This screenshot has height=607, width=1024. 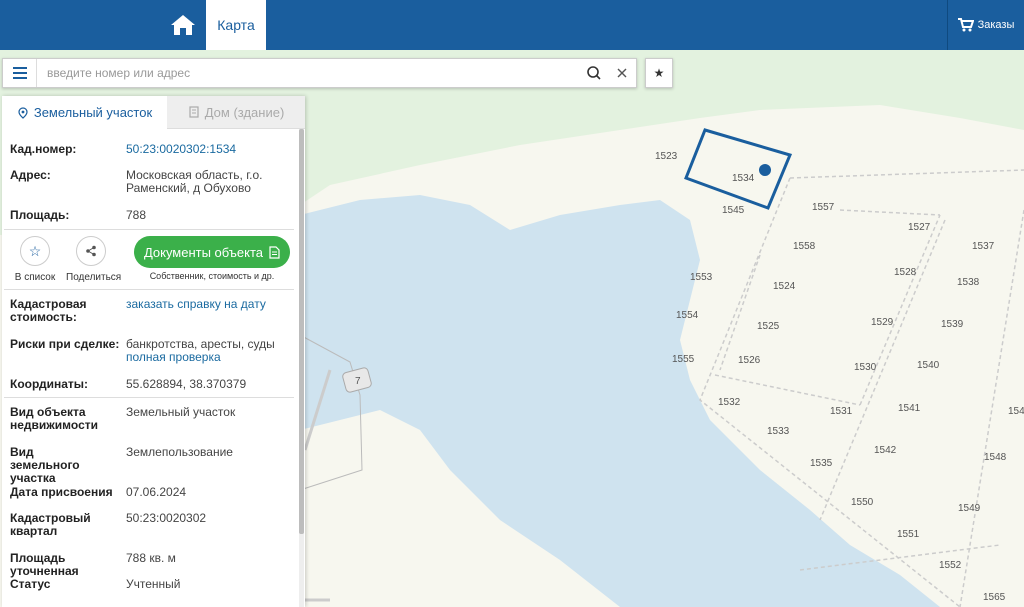 What do you see at coordinates (94, 277) in the screenshot?
I see `share-label: Поделиться` at bounding box center [94, 277].